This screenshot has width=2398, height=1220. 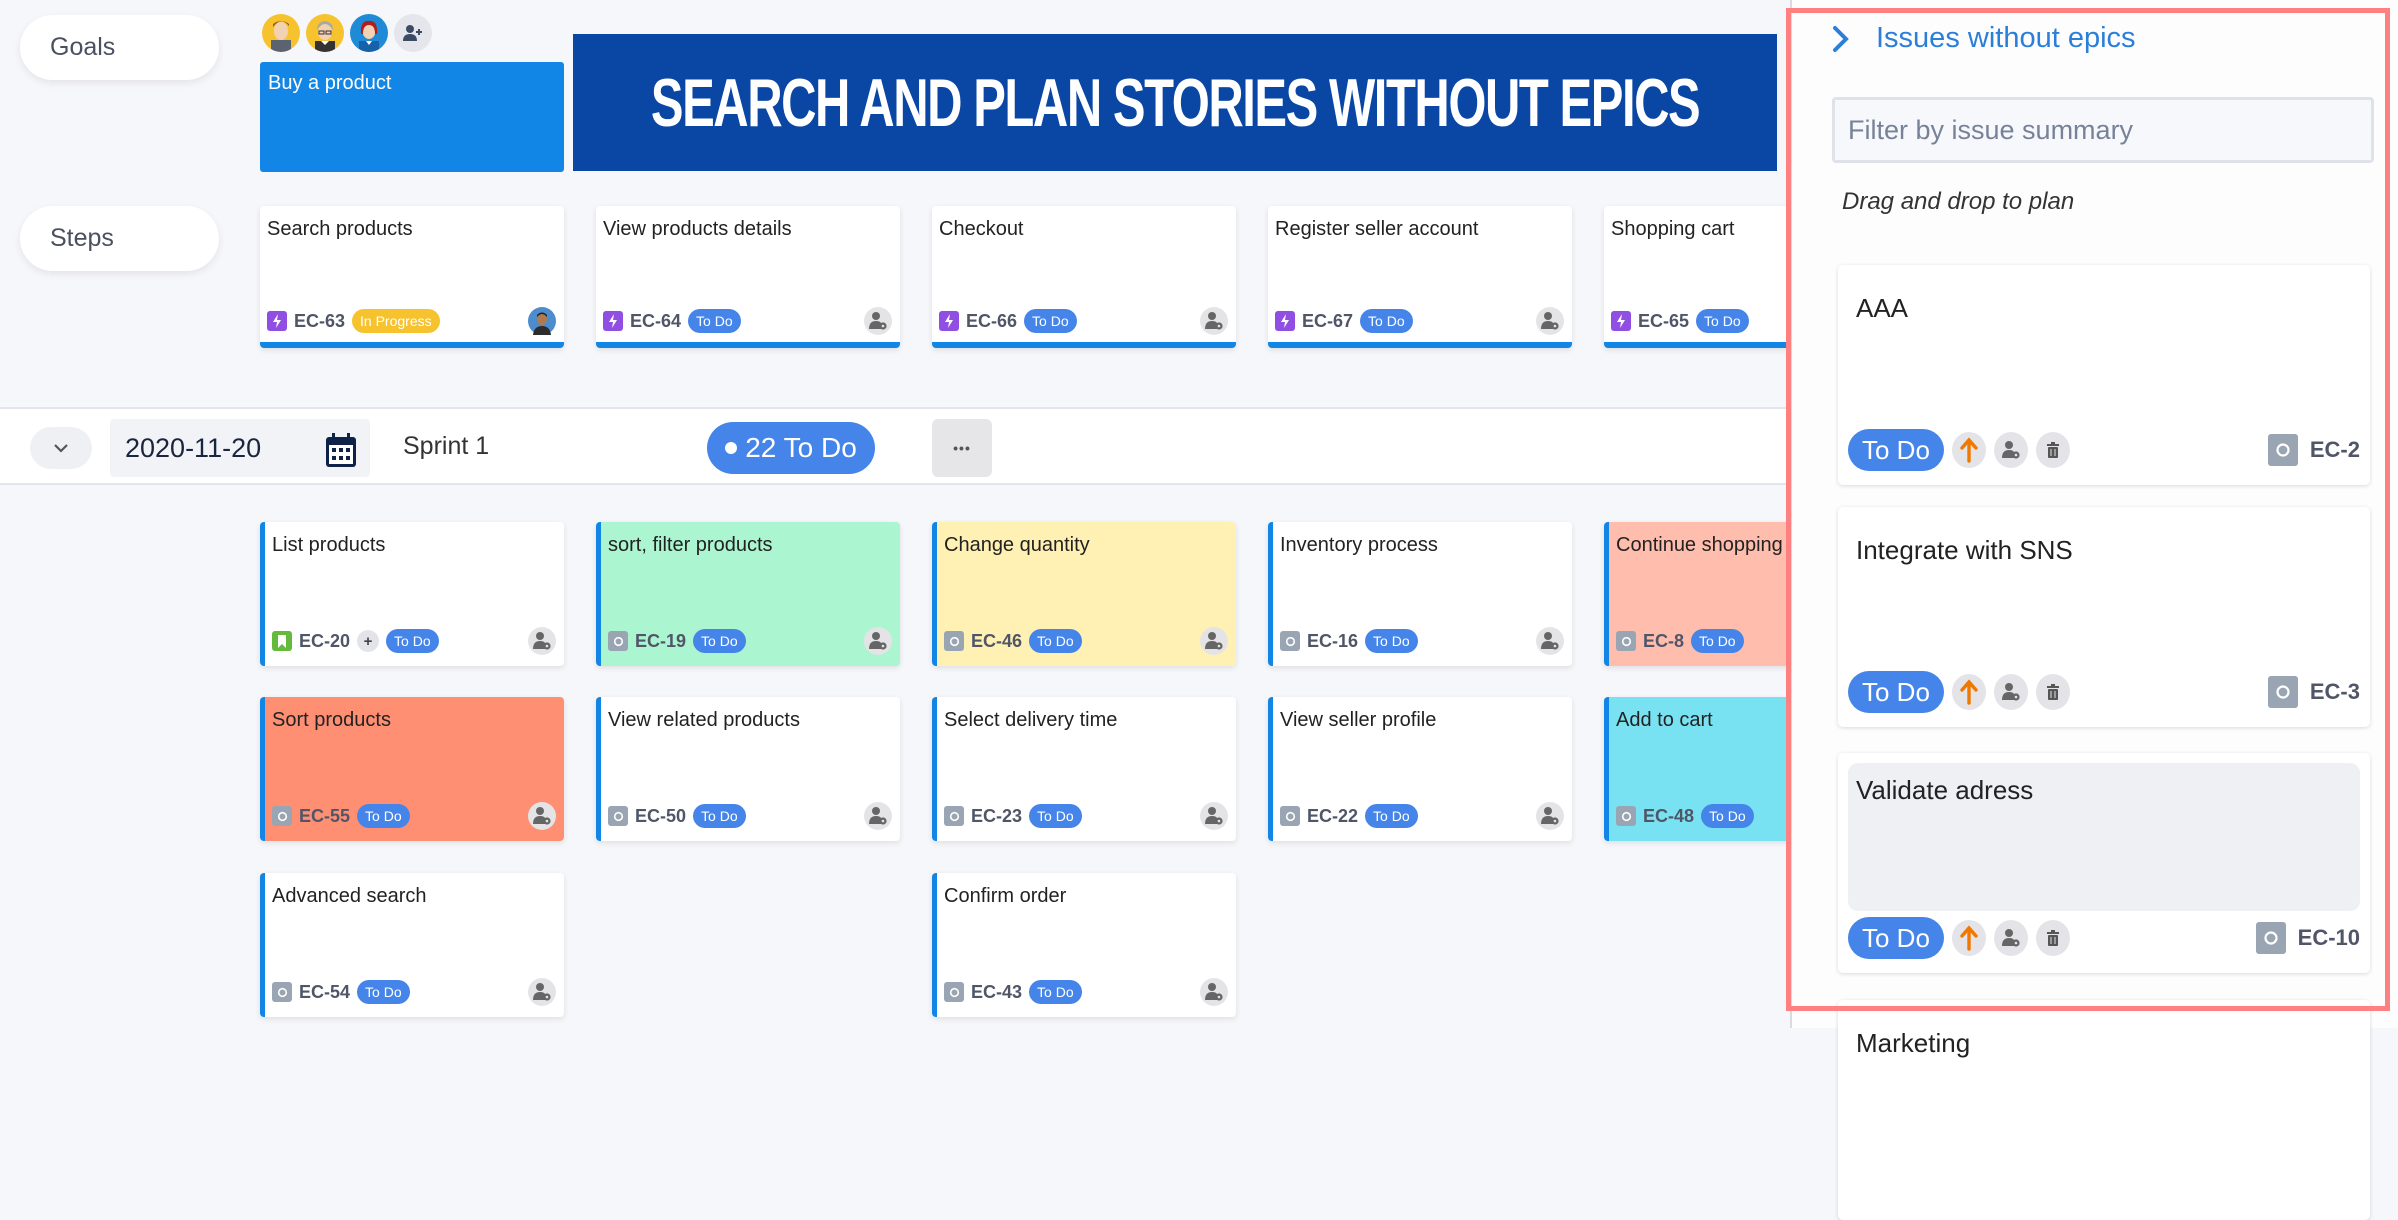 What do you see at coordinates (1327, 321) in the screenshot?
I see `issue-key: EC-67` at bounding box center [1327, 321].